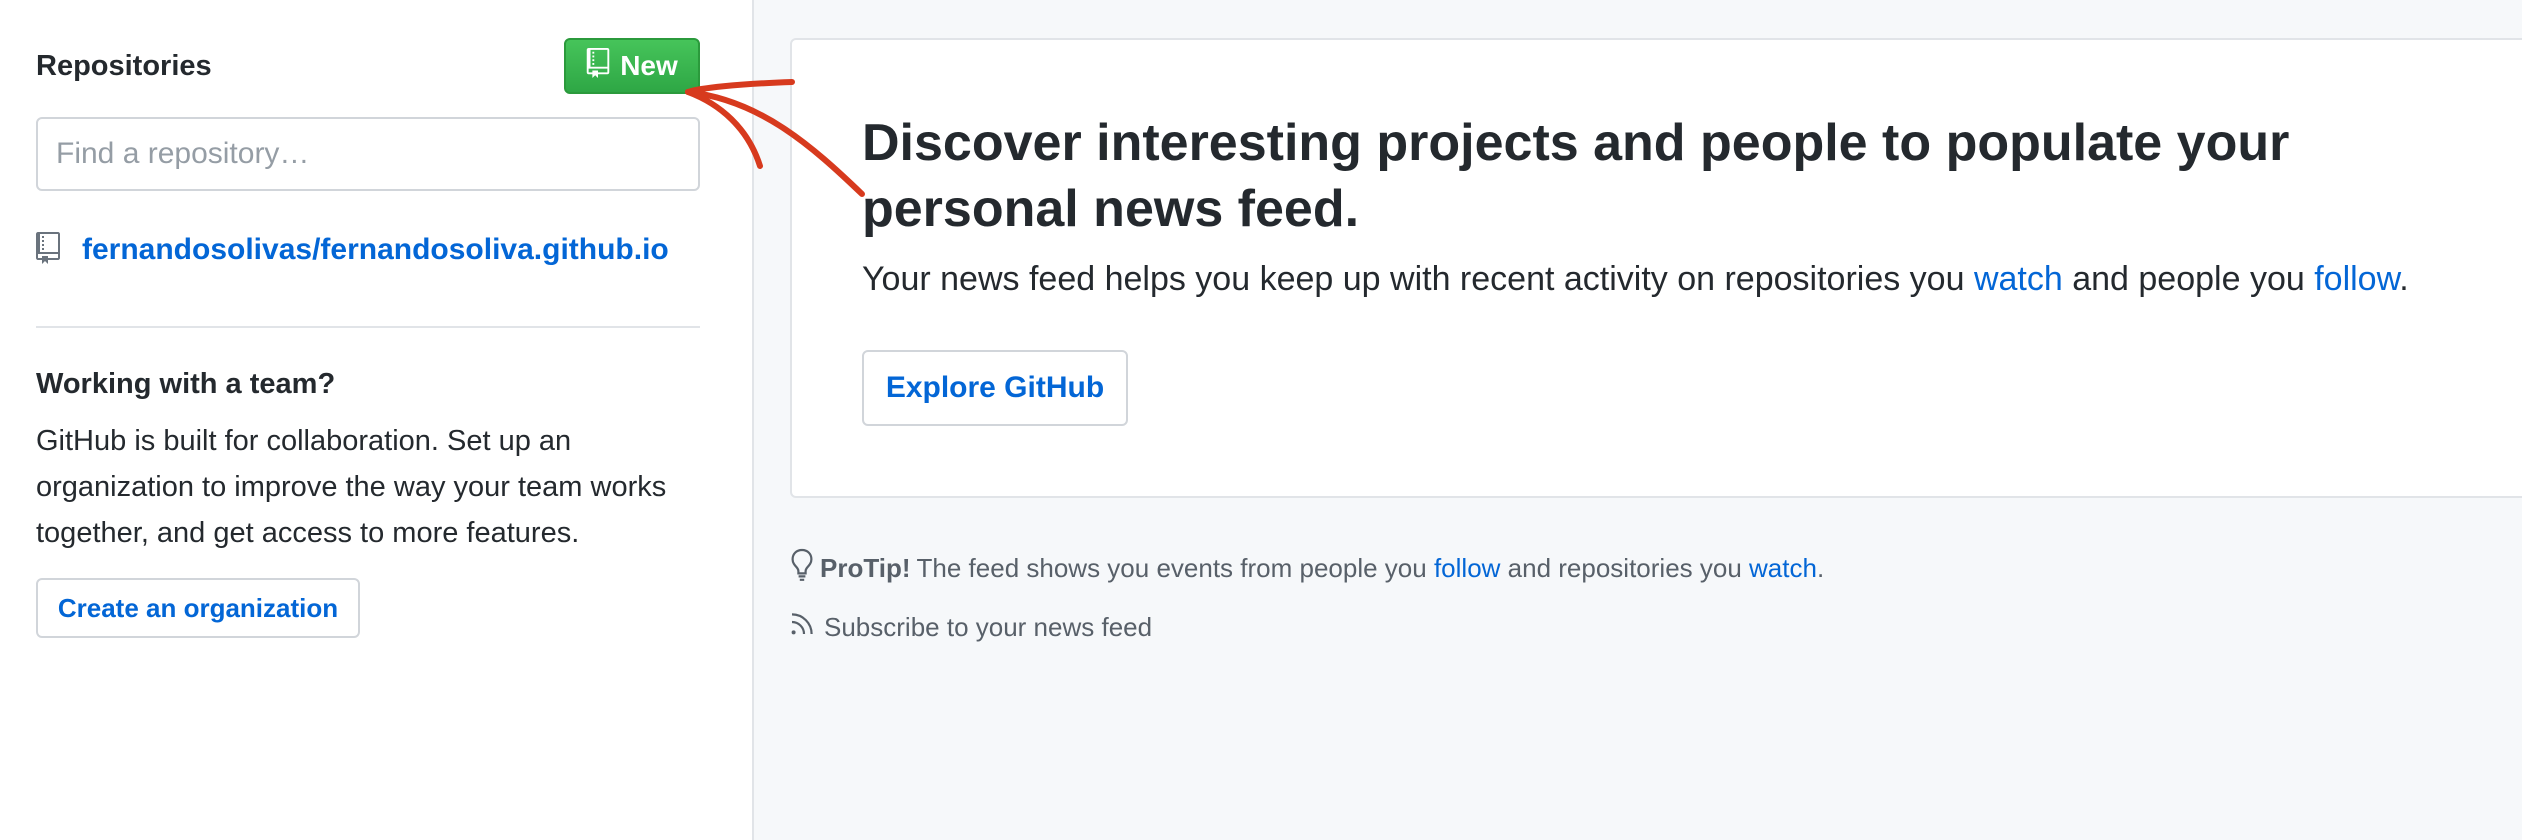  I want to click on discover-text-after: ., so click(2404, 279).